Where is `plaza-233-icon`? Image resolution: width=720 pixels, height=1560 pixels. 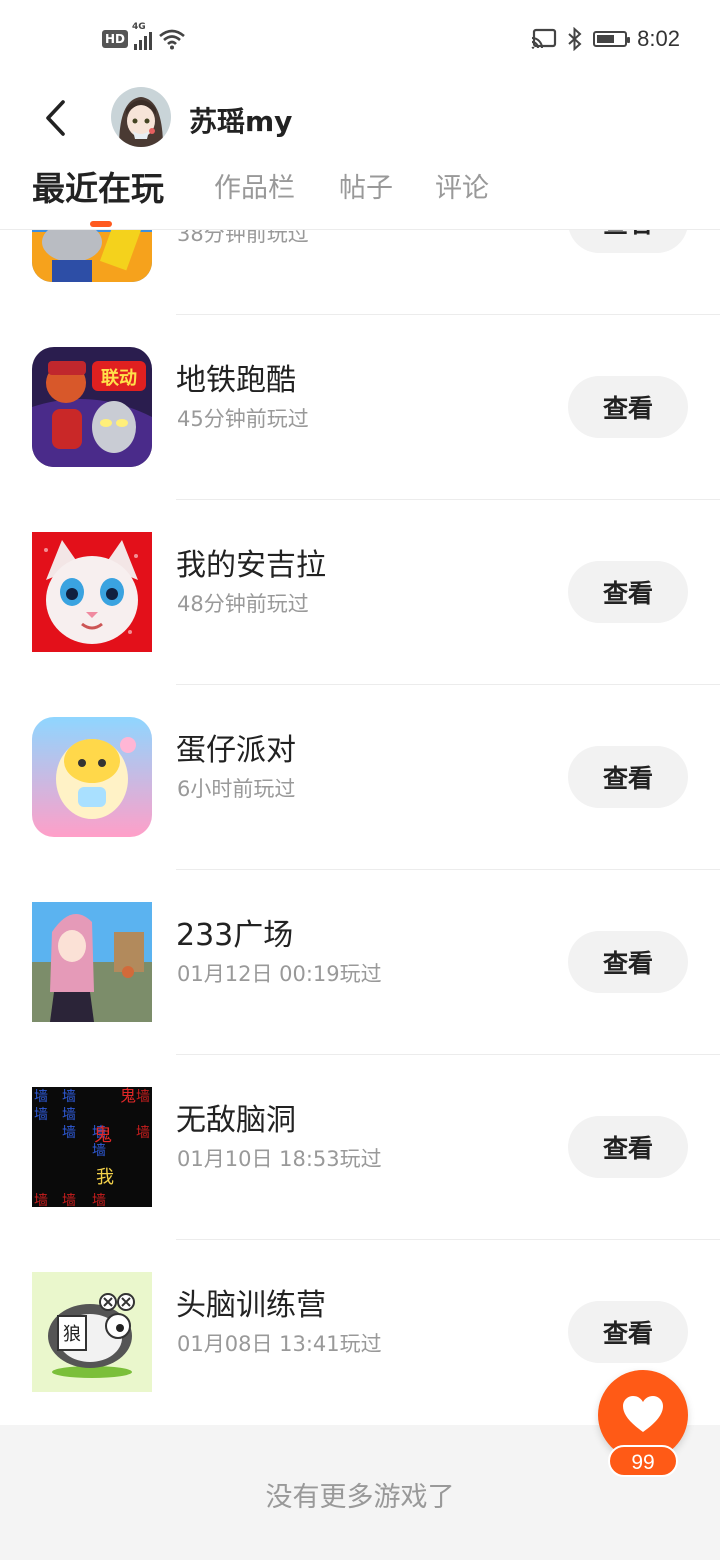 plaza-233-icon is located at coordinates (92, 962).